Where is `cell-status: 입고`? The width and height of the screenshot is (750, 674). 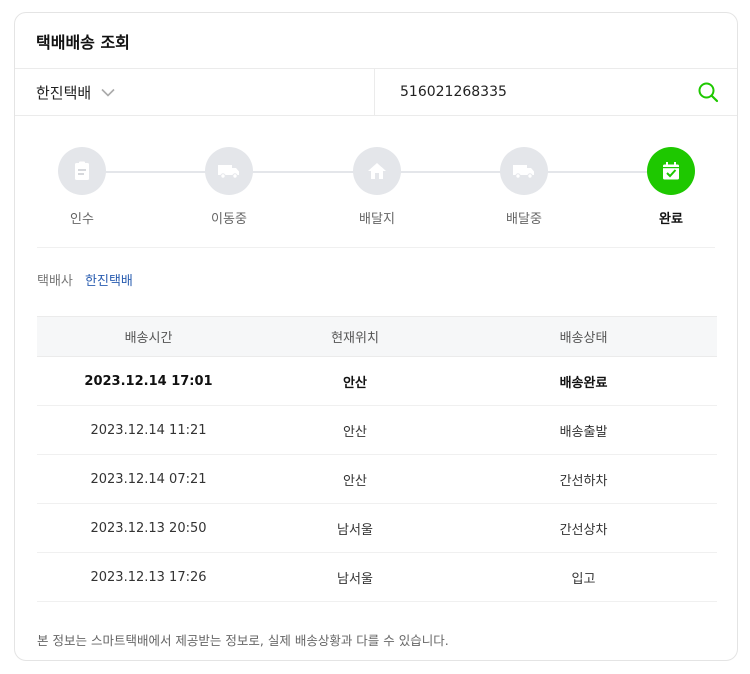 cell-status: 입고 is located at coordinates (583, 577).